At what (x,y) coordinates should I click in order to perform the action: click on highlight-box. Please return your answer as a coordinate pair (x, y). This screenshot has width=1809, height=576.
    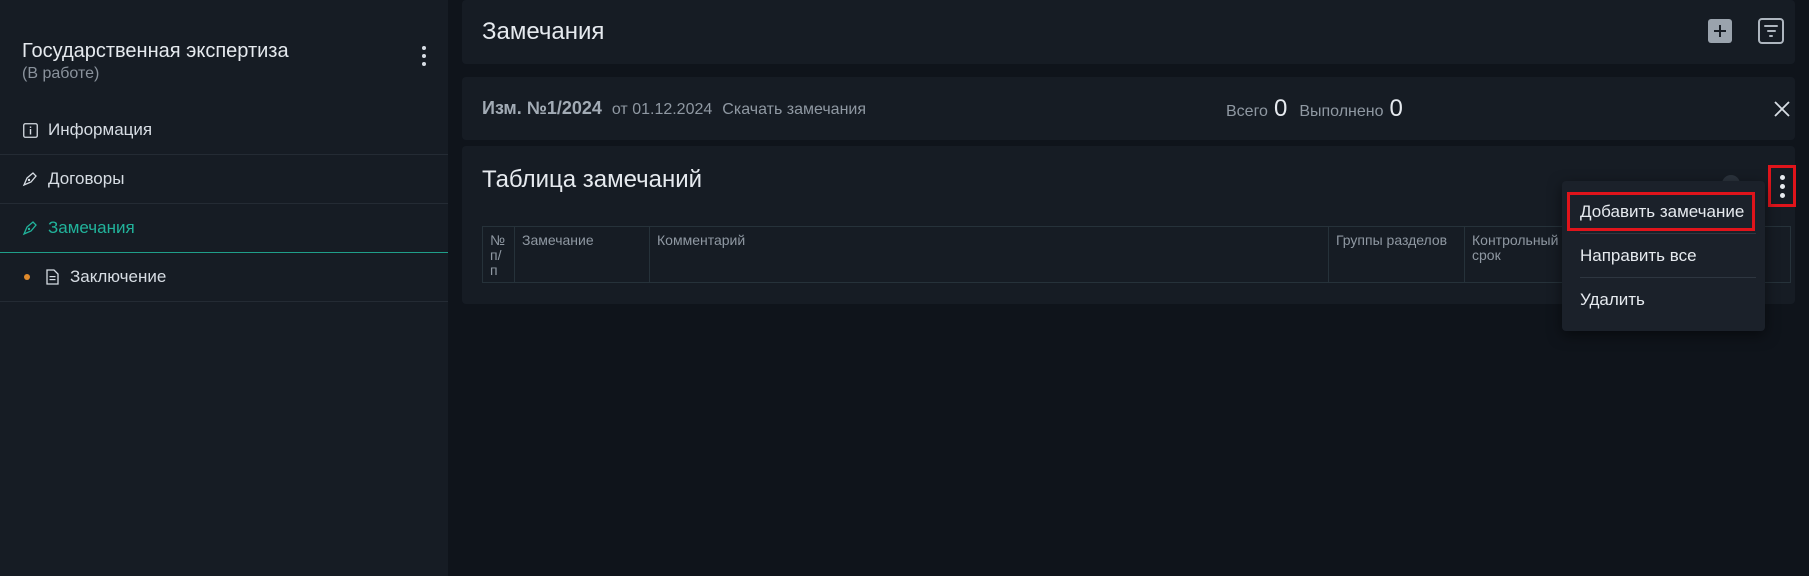
    Looking at the image, I should click on (1661, 211).